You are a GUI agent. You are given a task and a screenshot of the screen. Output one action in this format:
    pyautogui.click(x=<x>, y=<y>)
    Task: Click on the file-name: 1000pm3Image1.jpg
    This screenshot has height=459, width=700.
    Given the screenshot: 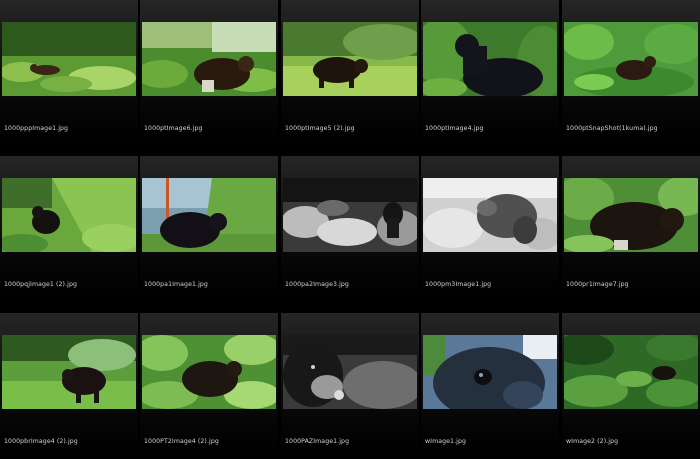 What is the action you would take?
    pyautogui.click(x=458, y=284)
    